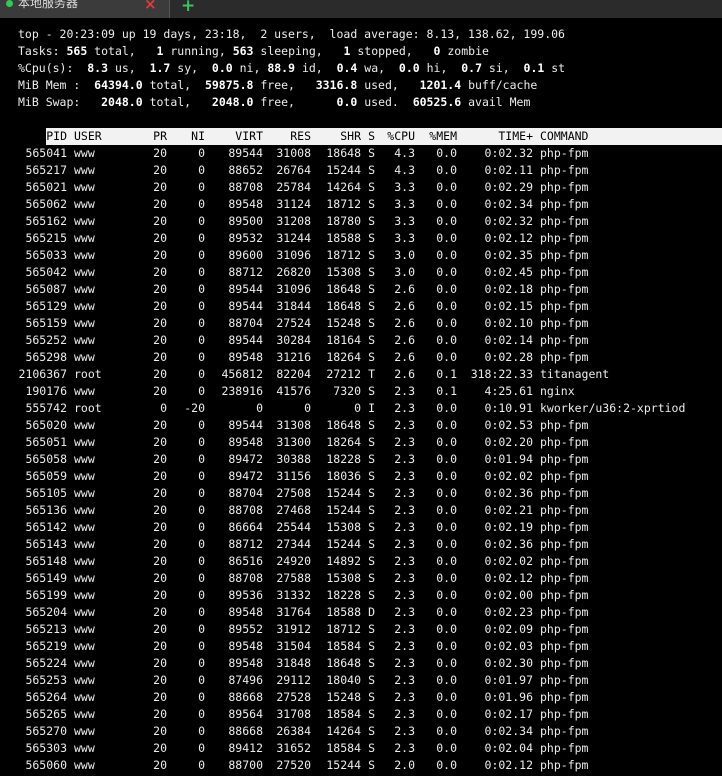 Image resolution: width=722 pixels, height=776 pixels. What do you see at coordinates (343, 357) in the screenshot?
I see `cell-shr: 18264` at bounding box center [343, 357].